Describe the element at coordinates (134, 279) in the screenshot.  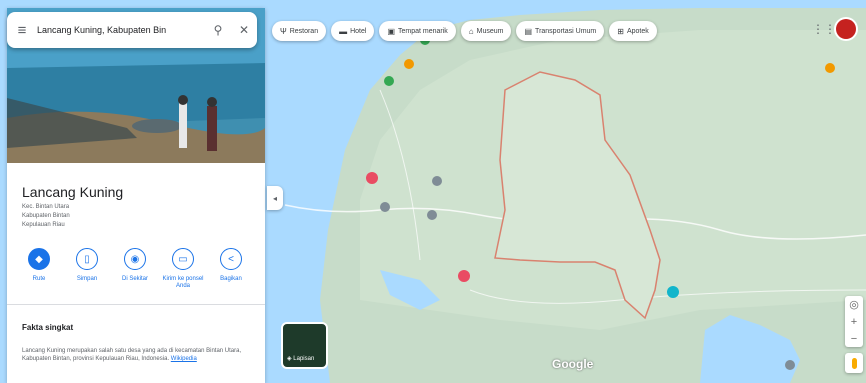
I see `action-label: Di Sekitar` at that location.